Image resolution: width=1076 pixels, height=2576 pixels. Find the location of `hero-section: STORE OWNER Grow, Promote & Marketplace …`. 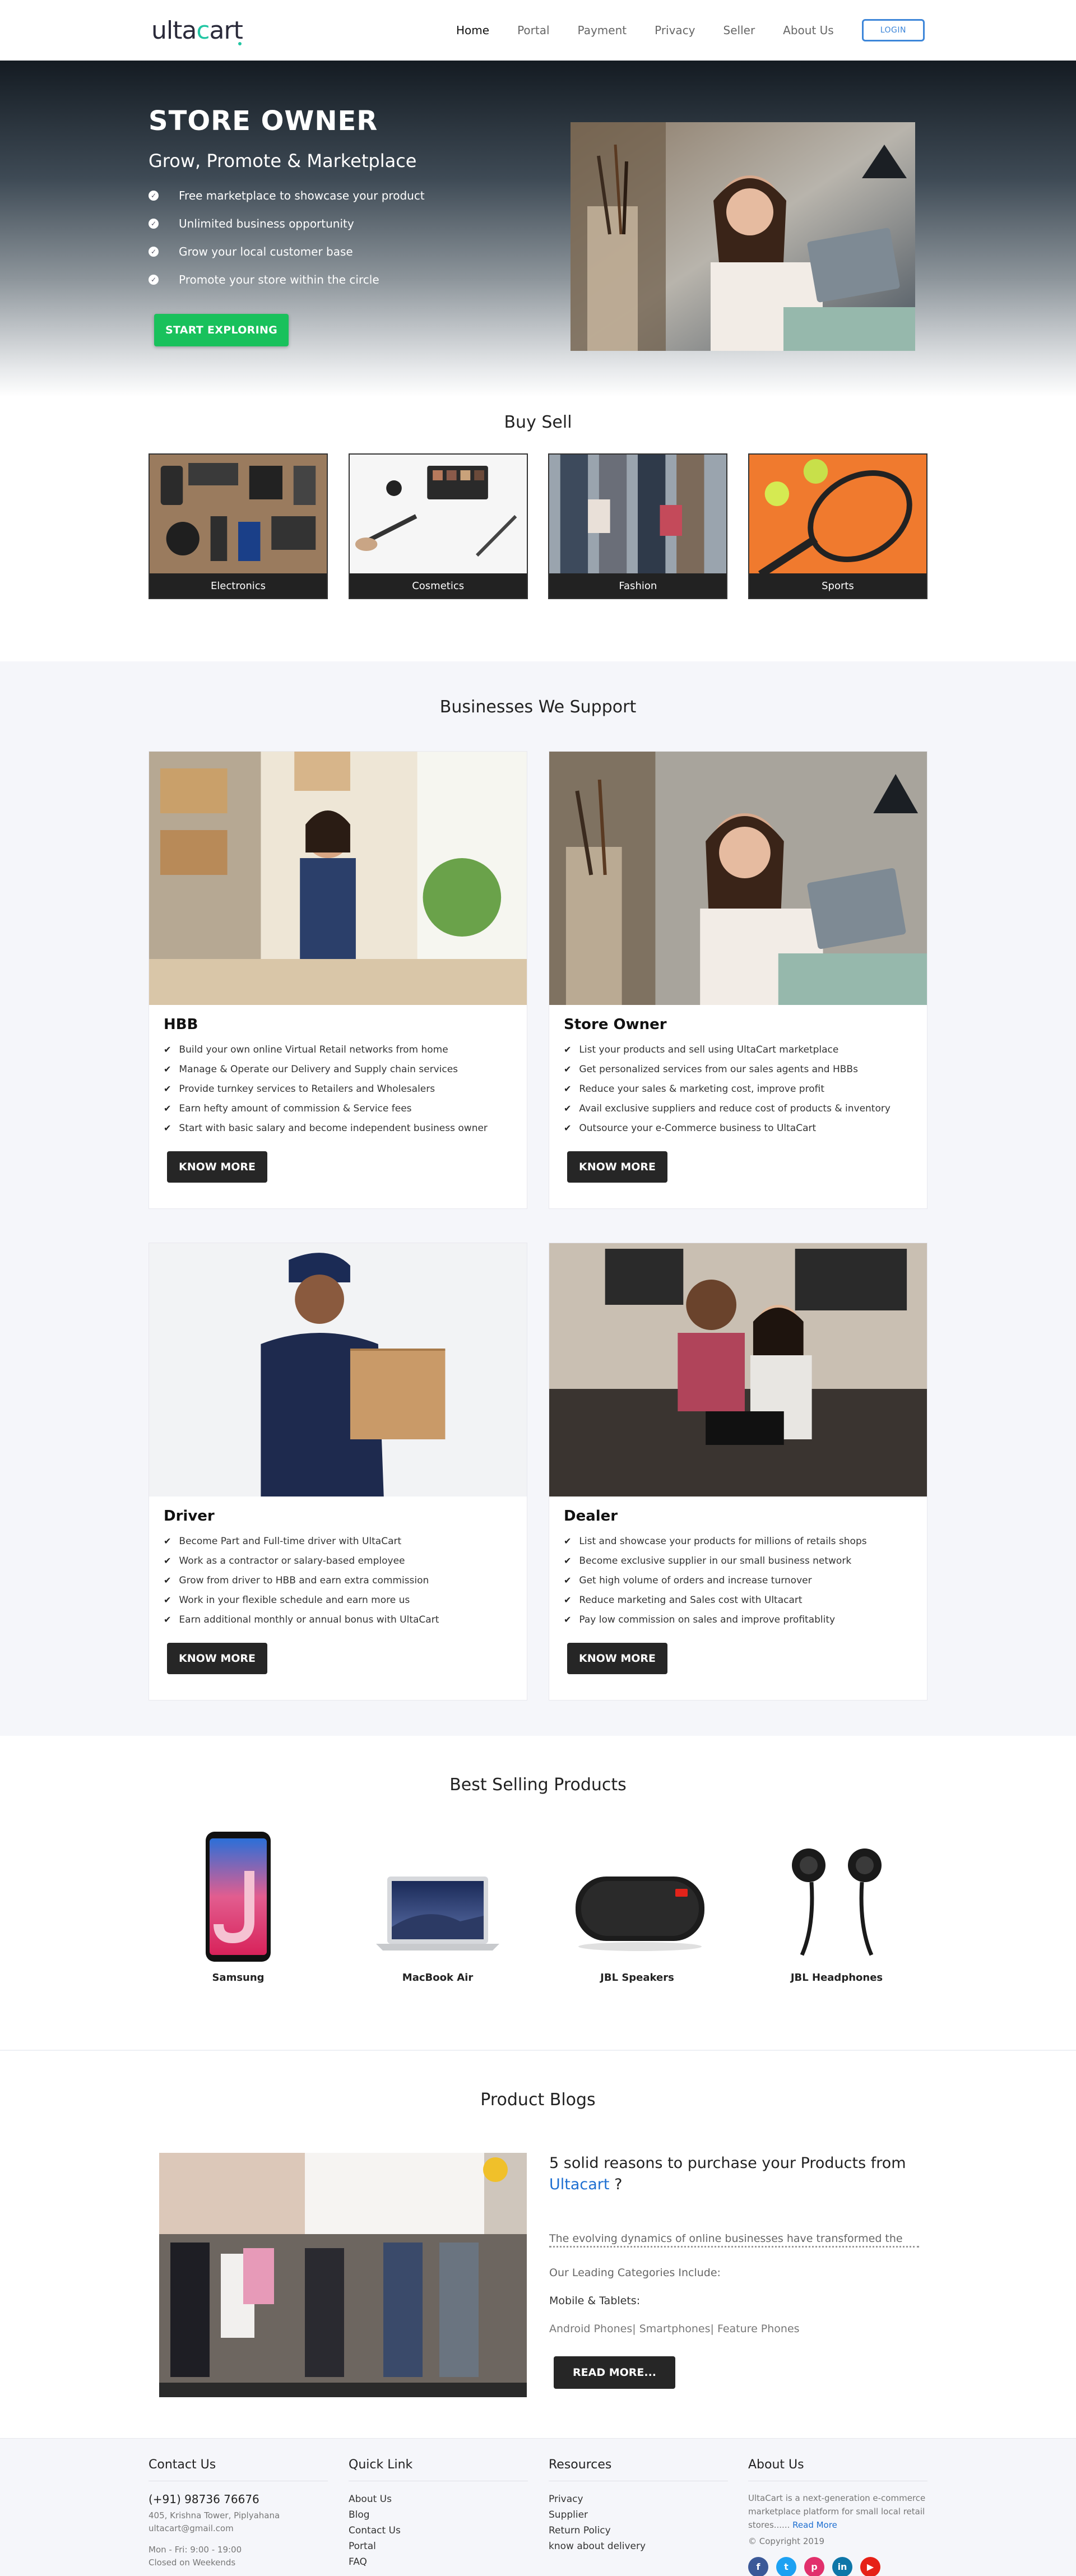

hero-section: STORE OWNER Grow, Promote & Marketplace … is located at coordinates (538, 229).